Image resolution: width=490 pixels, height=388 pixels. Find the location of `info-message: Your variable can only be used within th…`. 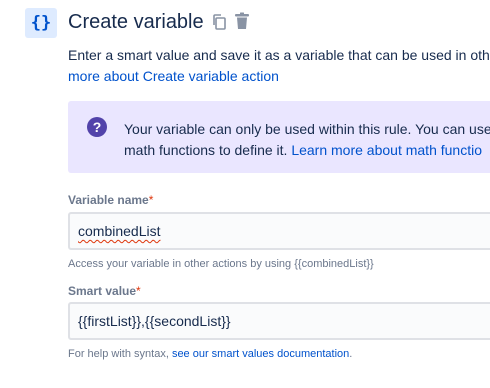

info-message: Your variable can only be used within th… is located at coordinates (307, 140).